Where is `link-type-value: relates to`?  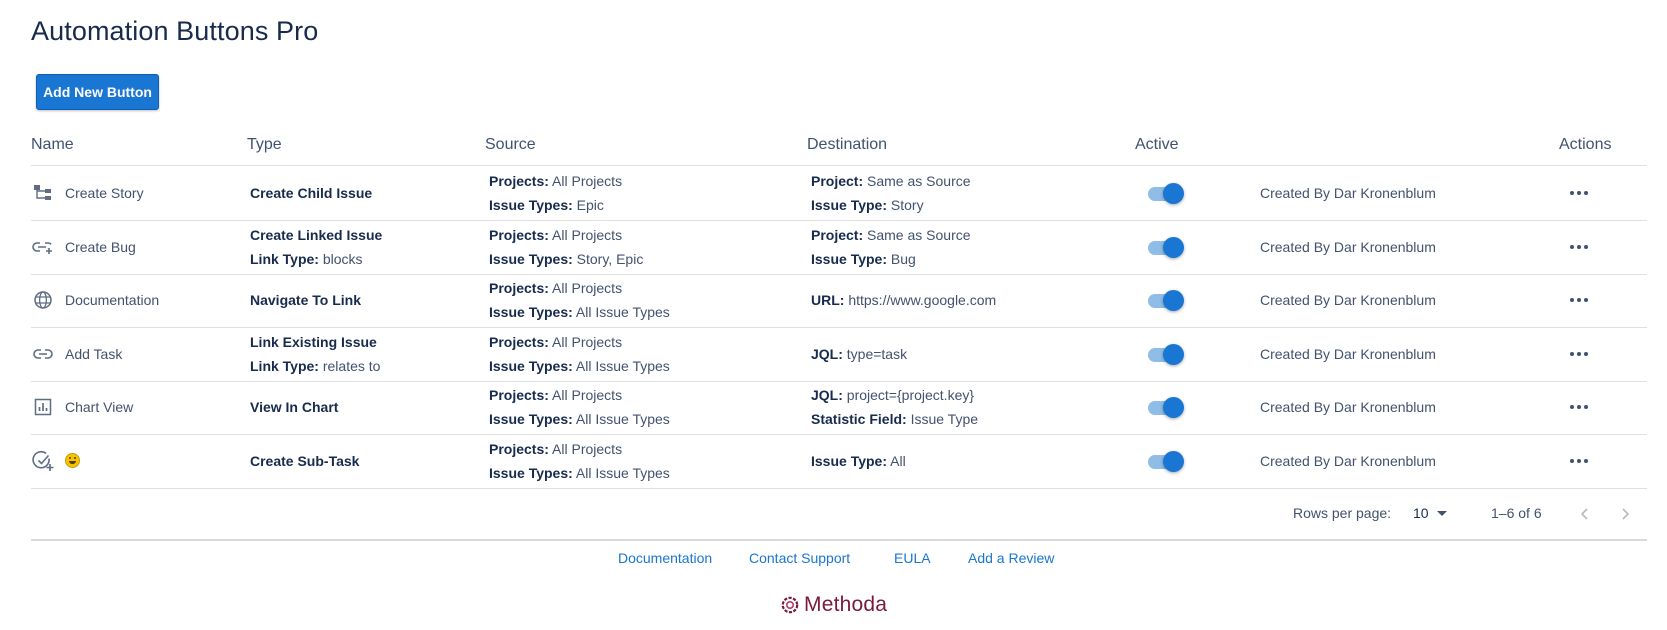 link-type-value: relates to is located at coordinates (351, 365).